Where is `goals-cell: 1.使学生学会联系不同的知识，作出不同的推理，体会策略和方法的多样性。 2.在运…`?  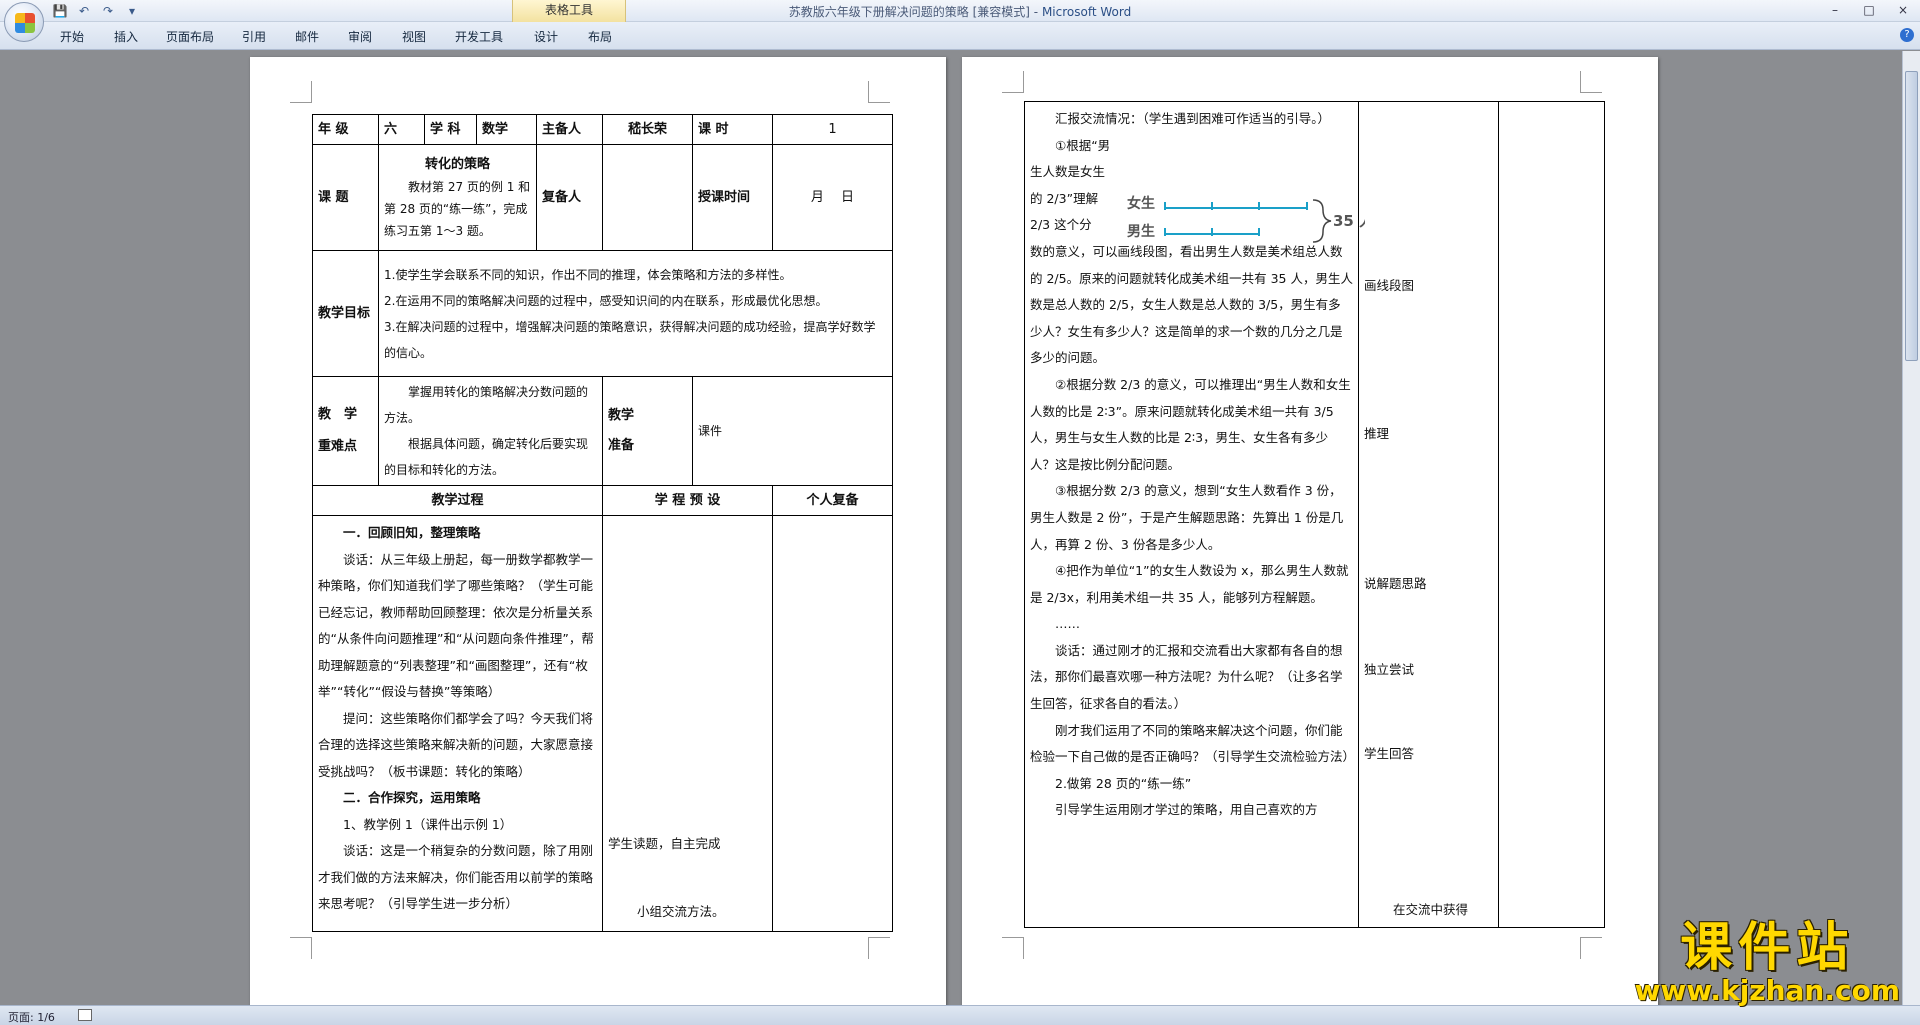
goals-cell: 1.使学生学会联系不同的知识，作出不同的推理，体会策略和方法的多样性。 2.在运… is located at coordinates (635, 313).